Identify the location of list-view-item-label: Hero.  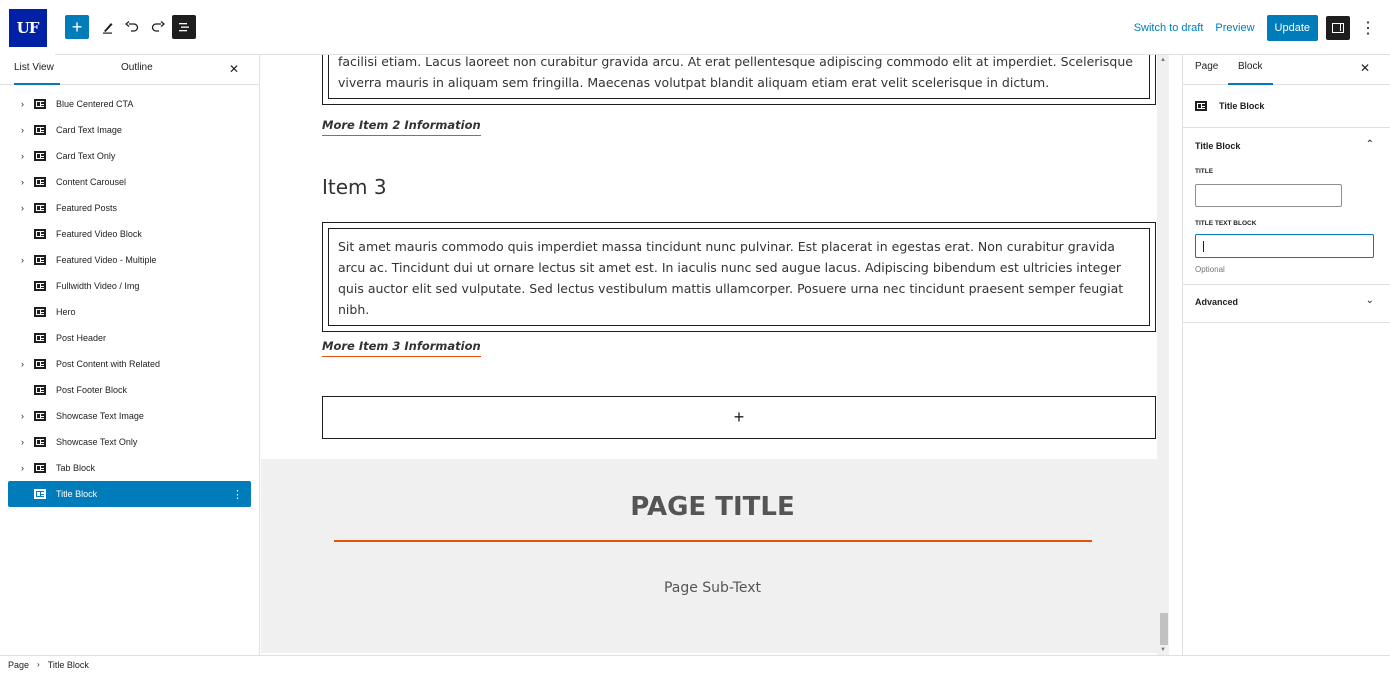
(66, 312).